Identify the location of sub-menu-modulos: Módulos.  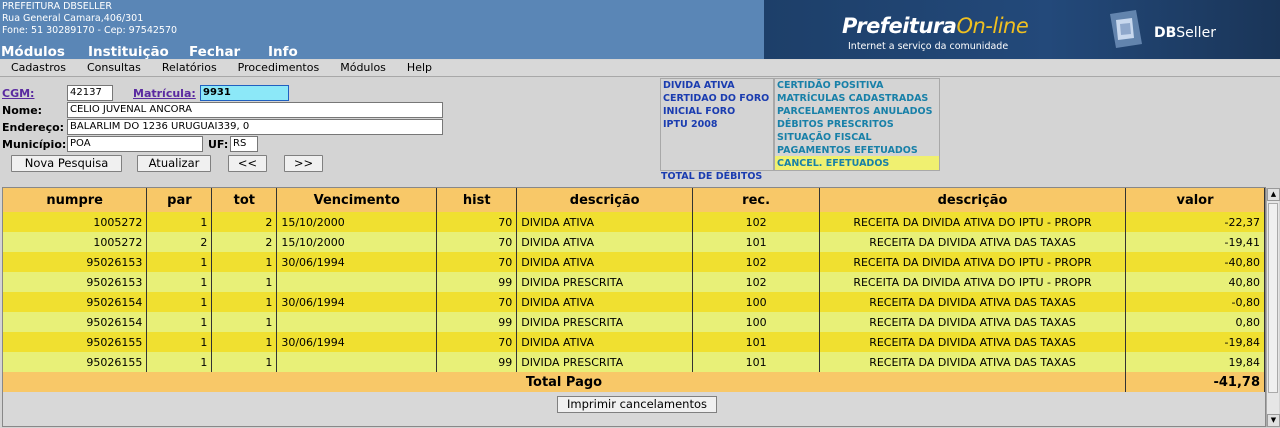
(363, 68).